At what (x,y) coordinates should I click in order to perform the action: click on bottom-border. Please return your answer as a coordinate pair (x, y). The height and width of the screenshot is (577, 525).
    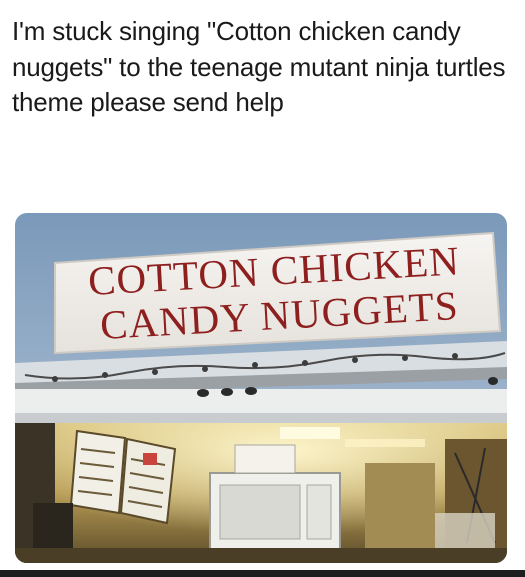
    Looking at the image, I should click on (262, 573).